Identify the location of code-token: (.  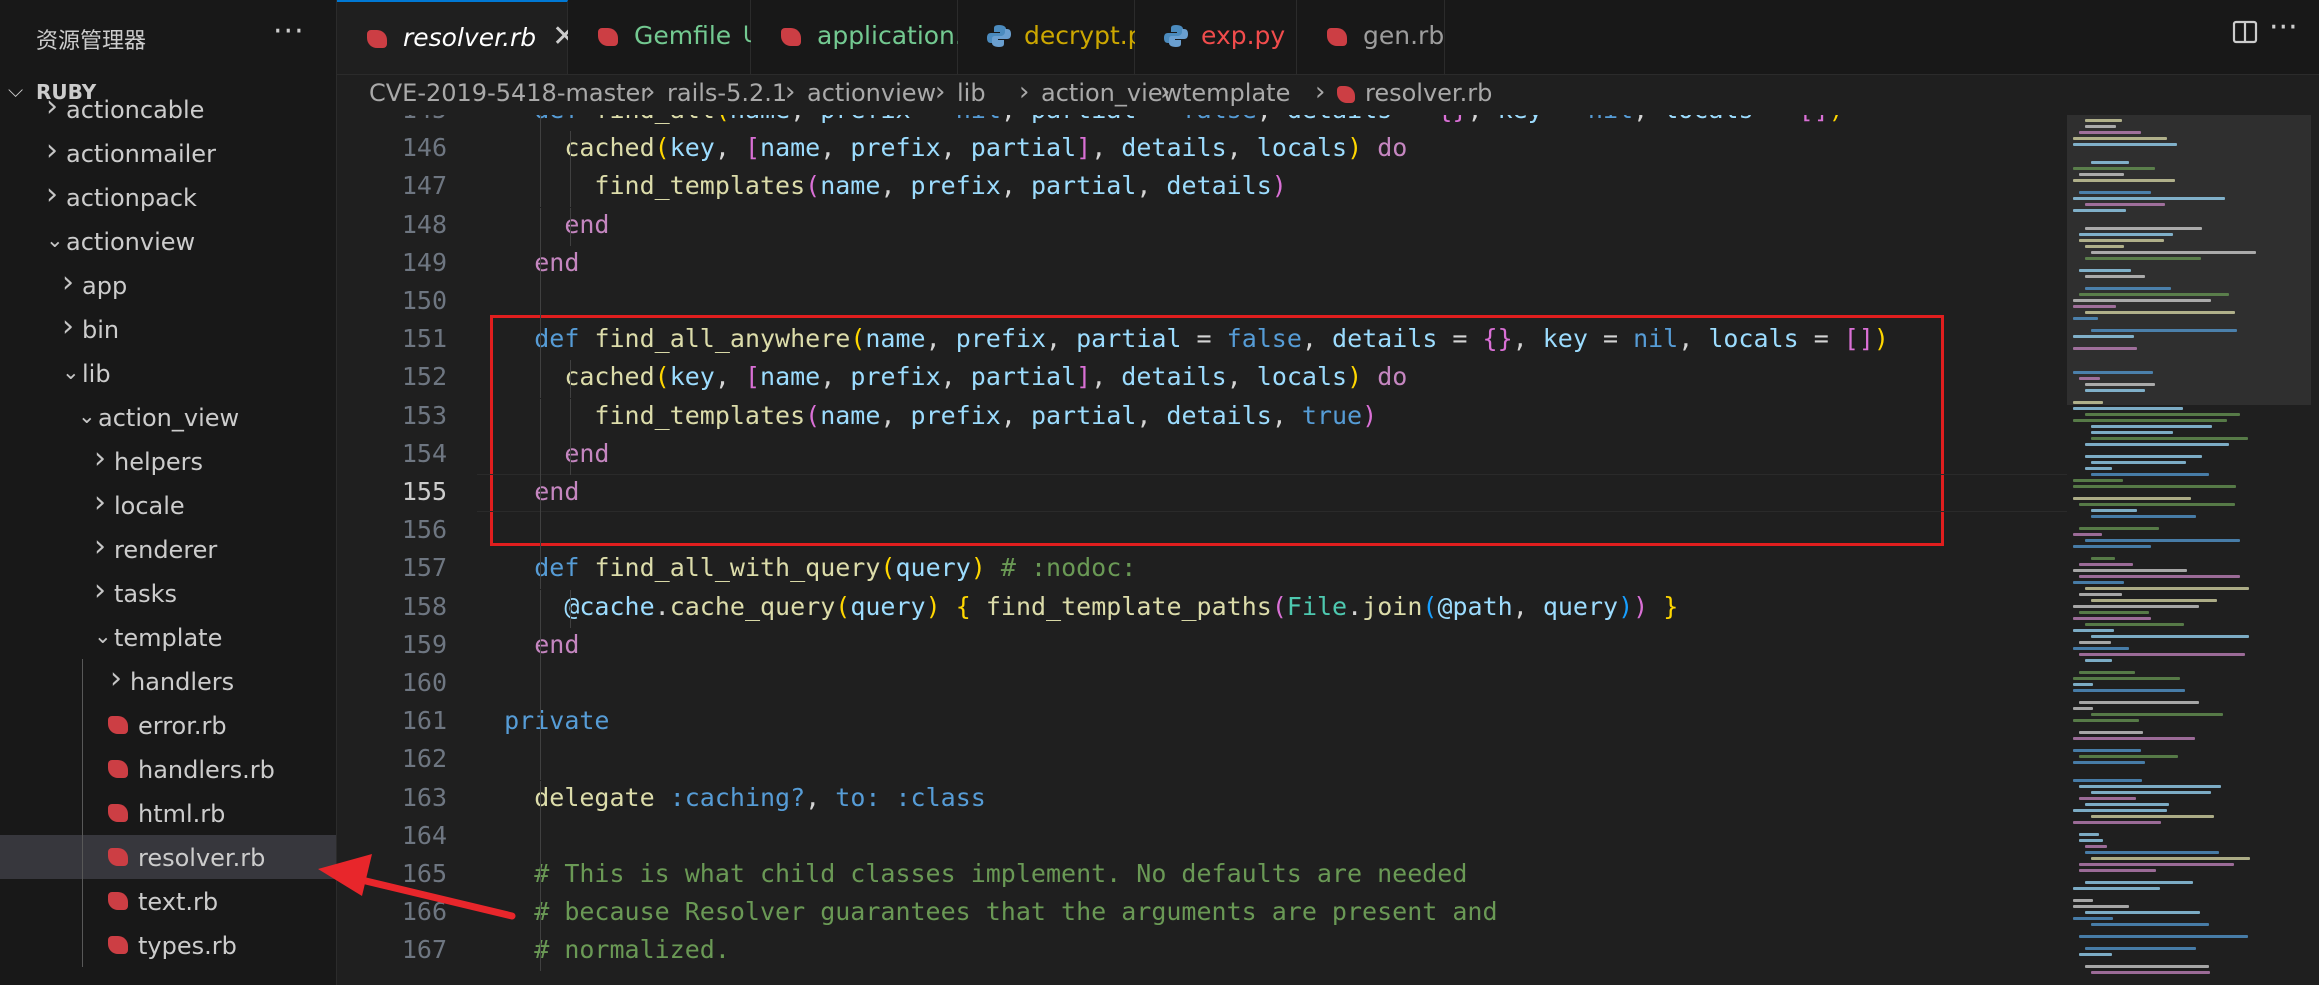
(858, 339).